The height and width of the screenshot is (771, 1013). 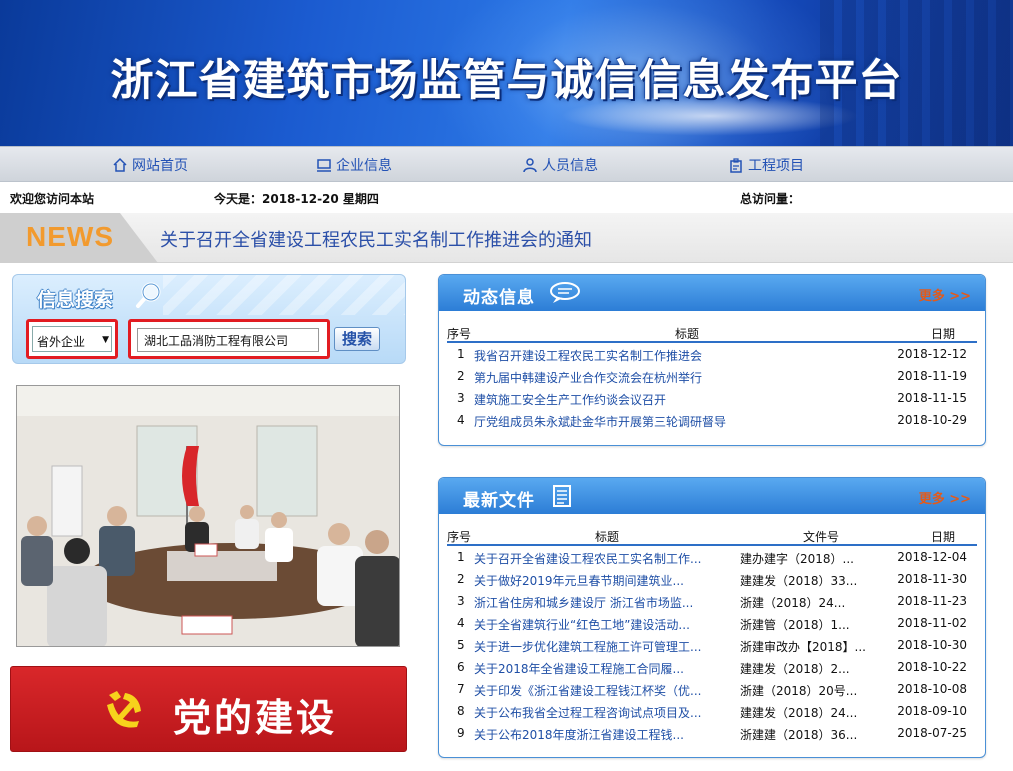 What do you see at coordinates (600, 421) in the screenshot?
I see `row-title-link: 厅党组成员朱永斌赴金华市开展第三轮调研督导` at bounding box center [600, 421].